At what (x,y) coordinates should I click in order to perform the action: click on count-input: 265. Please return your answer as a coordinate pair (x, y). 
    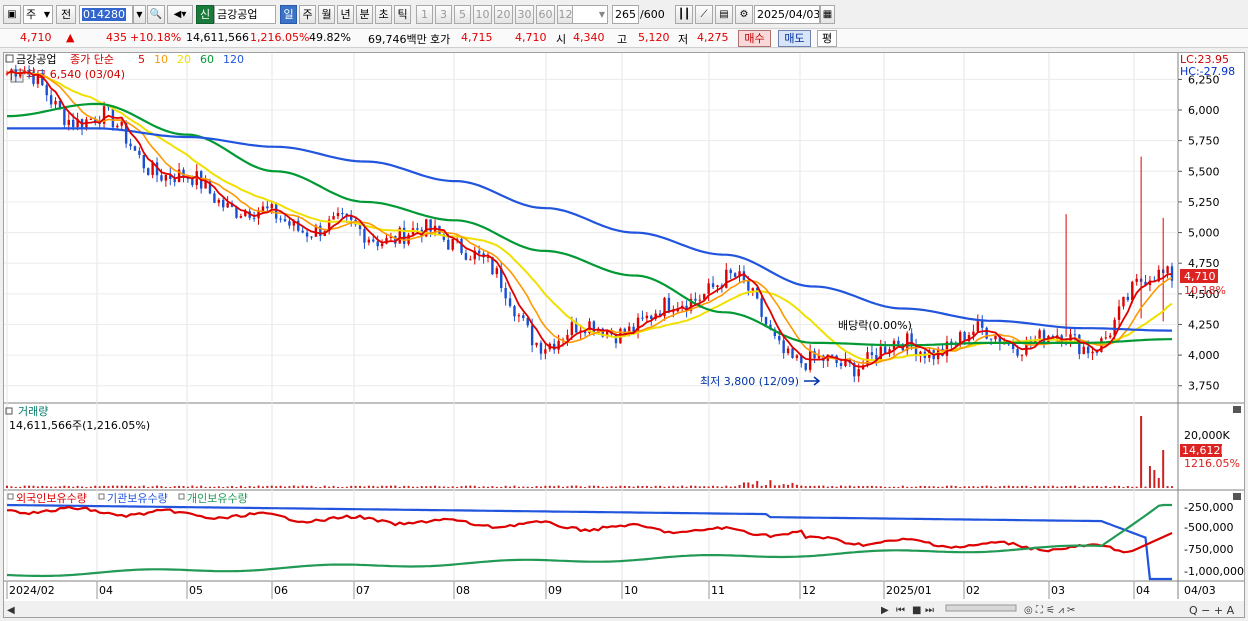
    Looking at the image, I should click on (625, 14).